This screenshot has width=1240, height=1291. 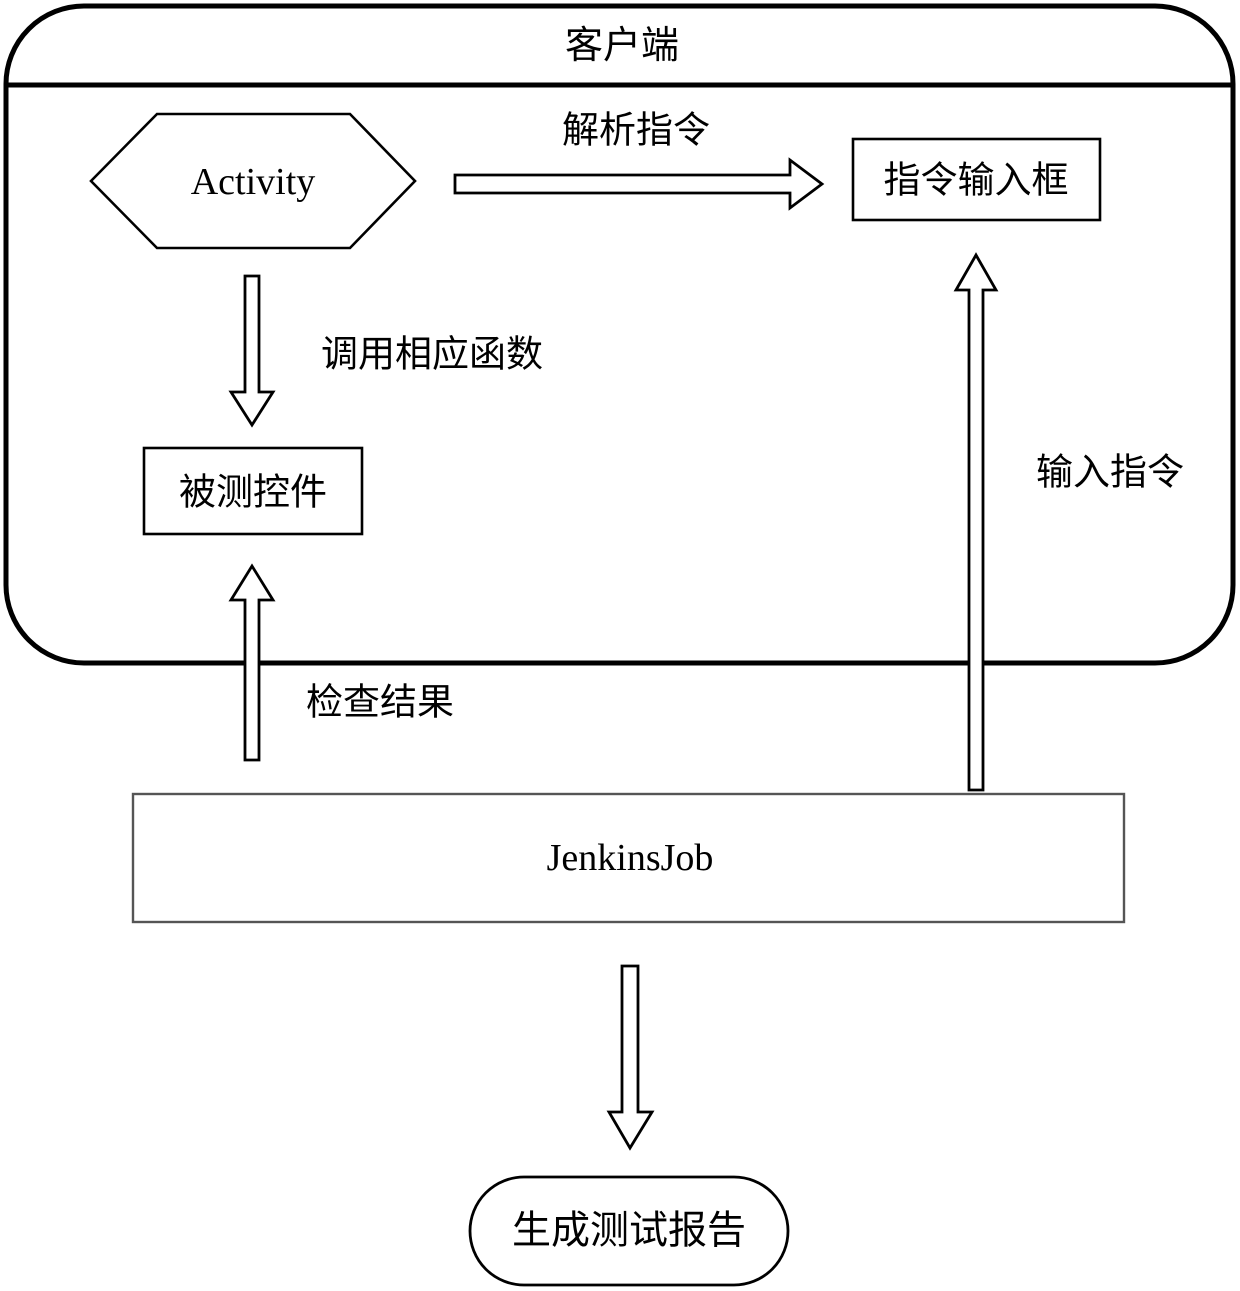 I want to click on produce-report-arrow, so click(x=630, y=1057).